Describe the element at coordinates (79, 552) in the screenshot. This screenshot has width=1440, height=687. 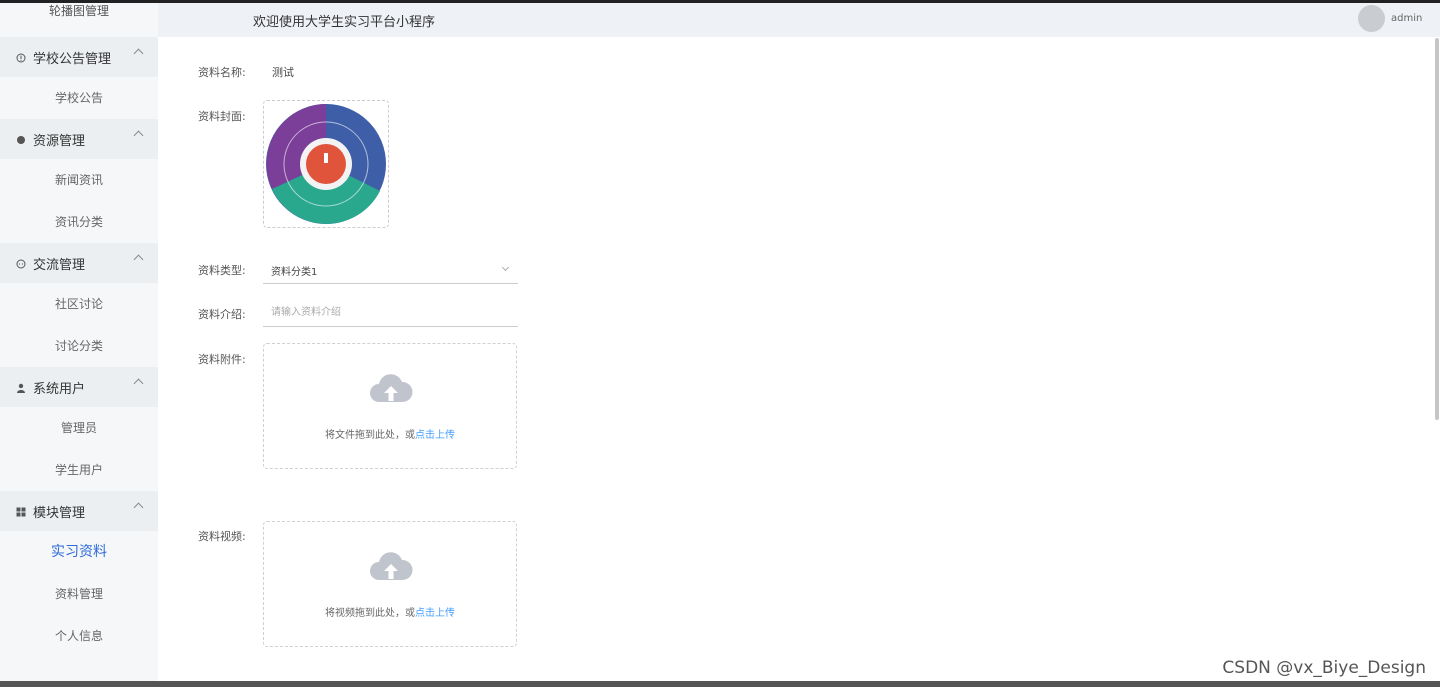
I see `sidebar-item-internship-materials: 实习资料` at that location.